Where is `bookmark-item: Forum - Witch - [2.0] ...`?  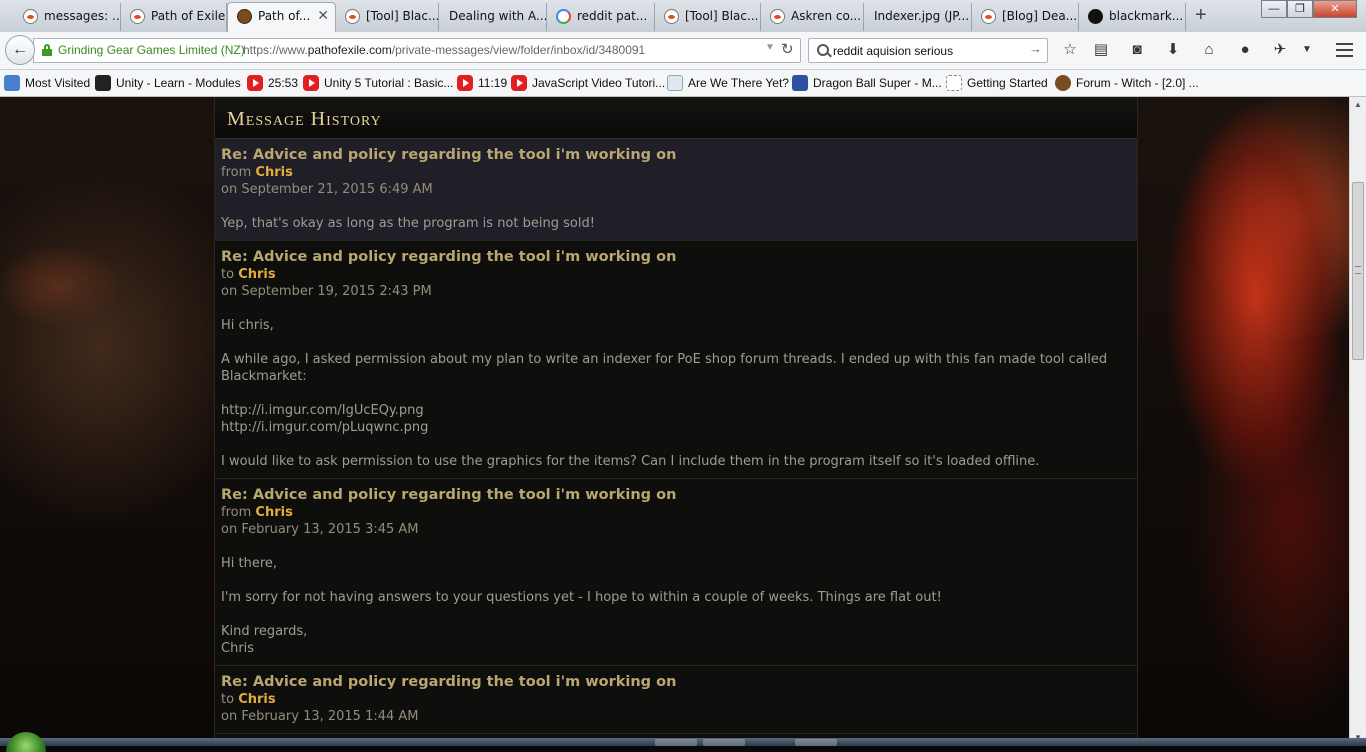
bookmark-item: Forum - Witch - [2.0] ... is located at coordinates (1127, 83).